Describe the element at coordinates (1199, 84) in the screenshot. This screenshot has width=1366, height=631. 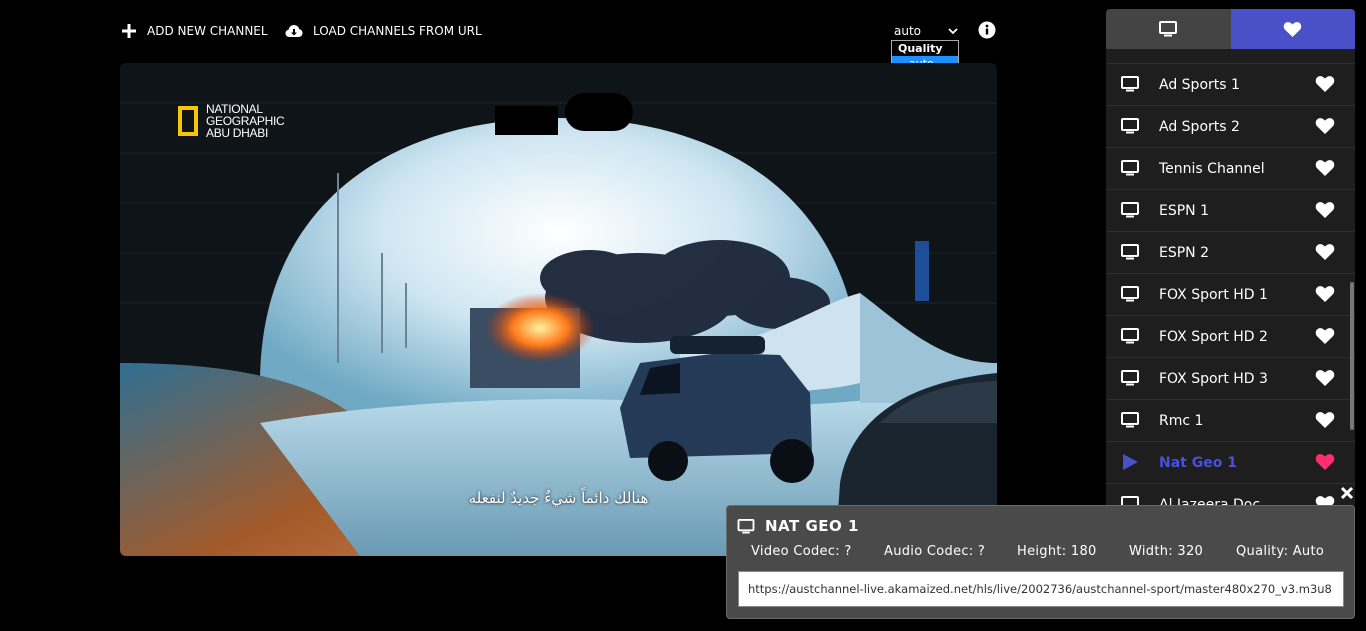
I see `channel-name: Ad Sports 1` at that location.